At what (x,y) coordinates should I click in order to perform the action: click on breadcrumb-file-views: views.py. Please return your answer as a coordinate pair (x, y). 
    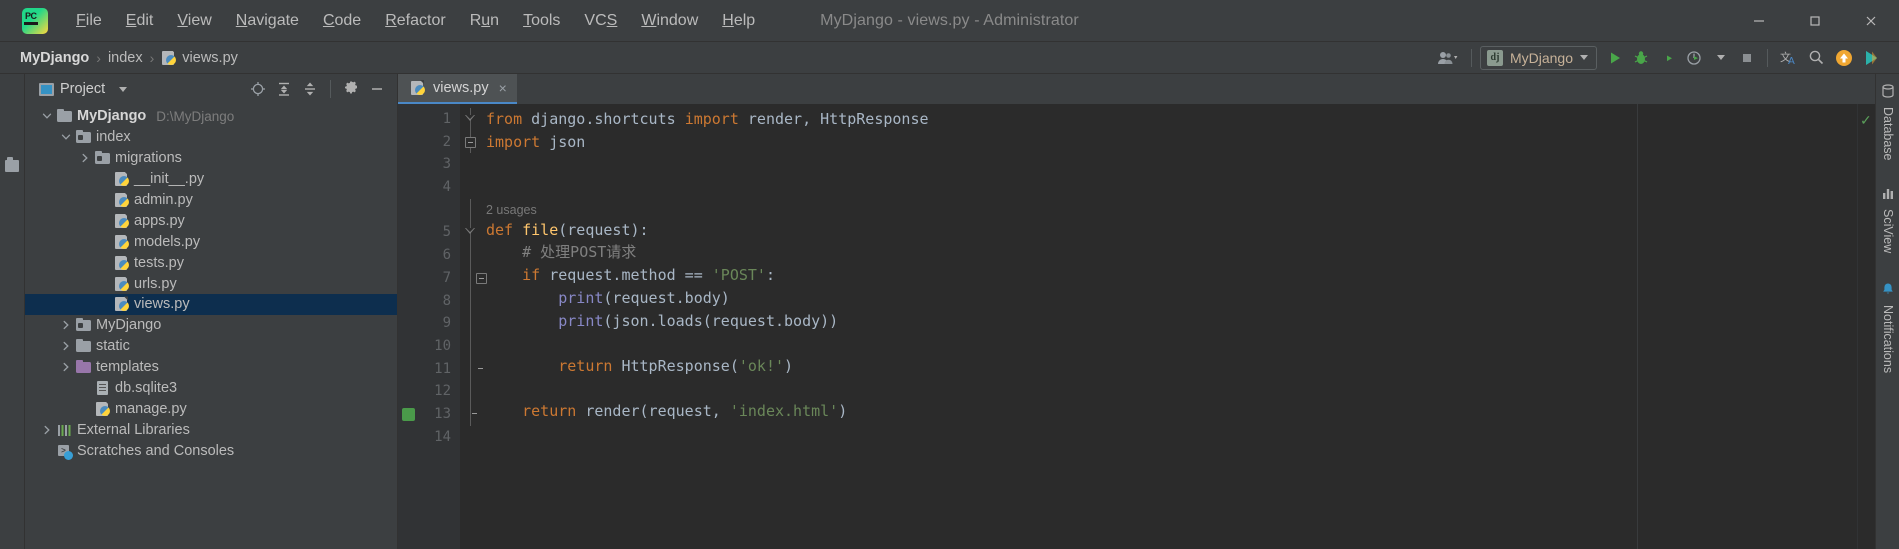
    Looking at the image, I should click on (199, 58).